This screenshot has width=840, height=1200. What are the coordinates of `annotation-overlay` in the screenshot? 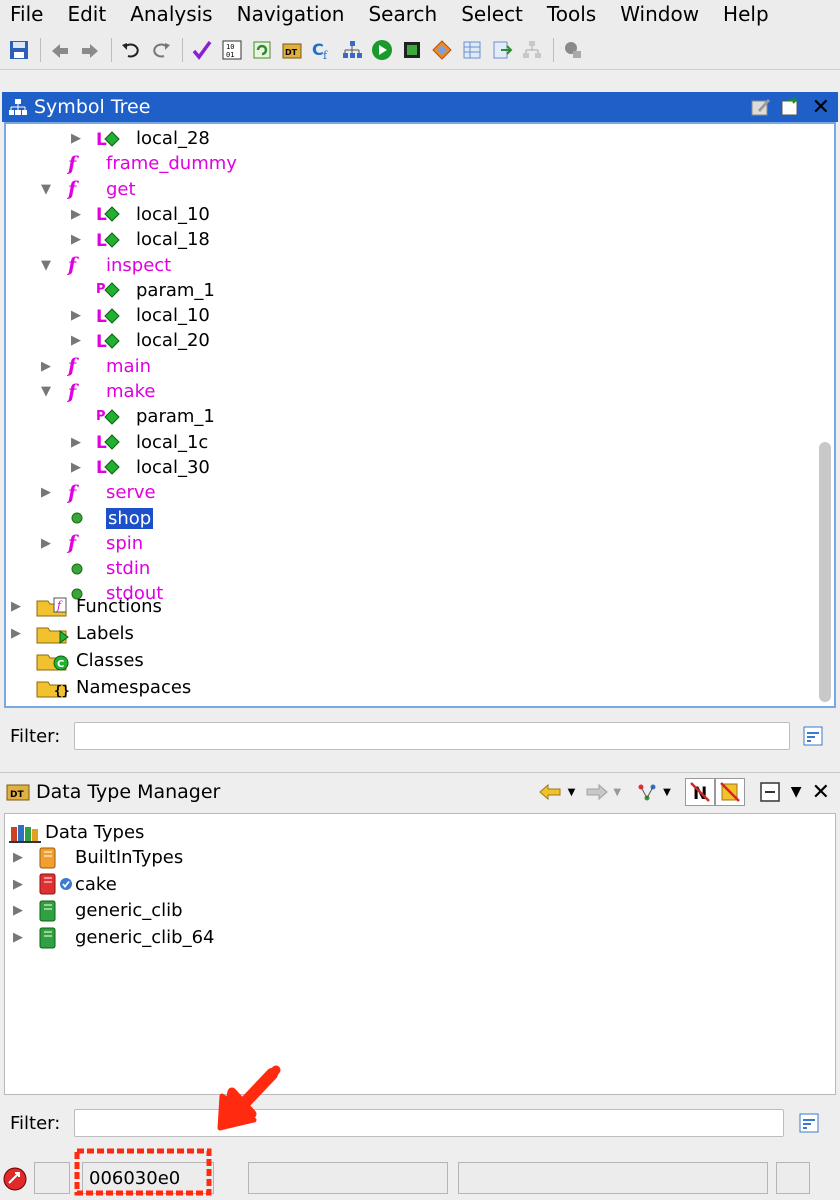 It's located at (177, 1130).